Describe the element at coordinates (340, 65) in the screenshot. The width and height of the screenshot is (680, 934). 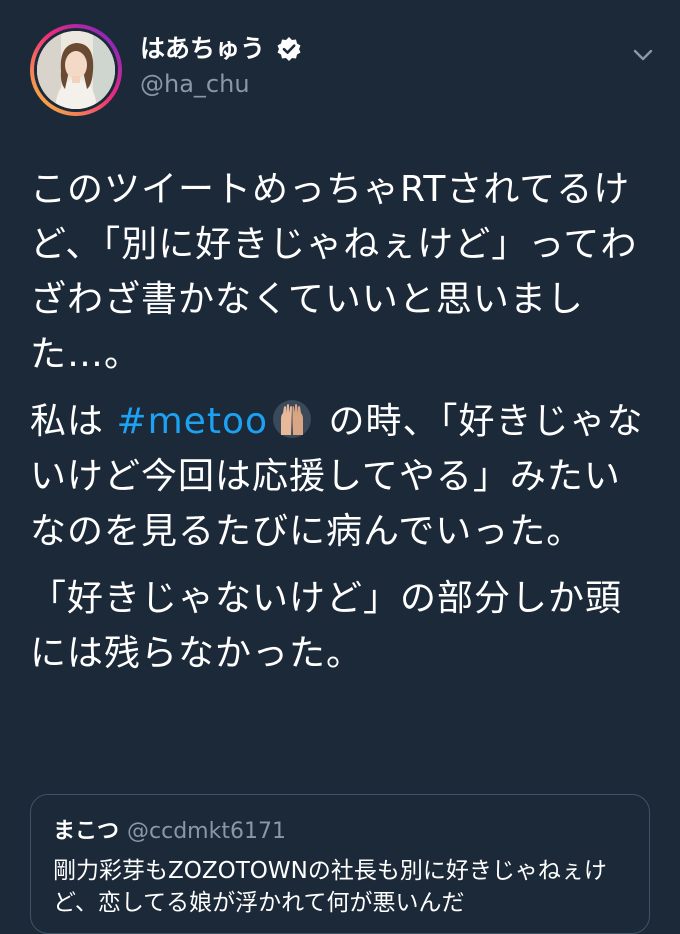
I see `tweet-header: はあちゅう @ha_chu` at that location.